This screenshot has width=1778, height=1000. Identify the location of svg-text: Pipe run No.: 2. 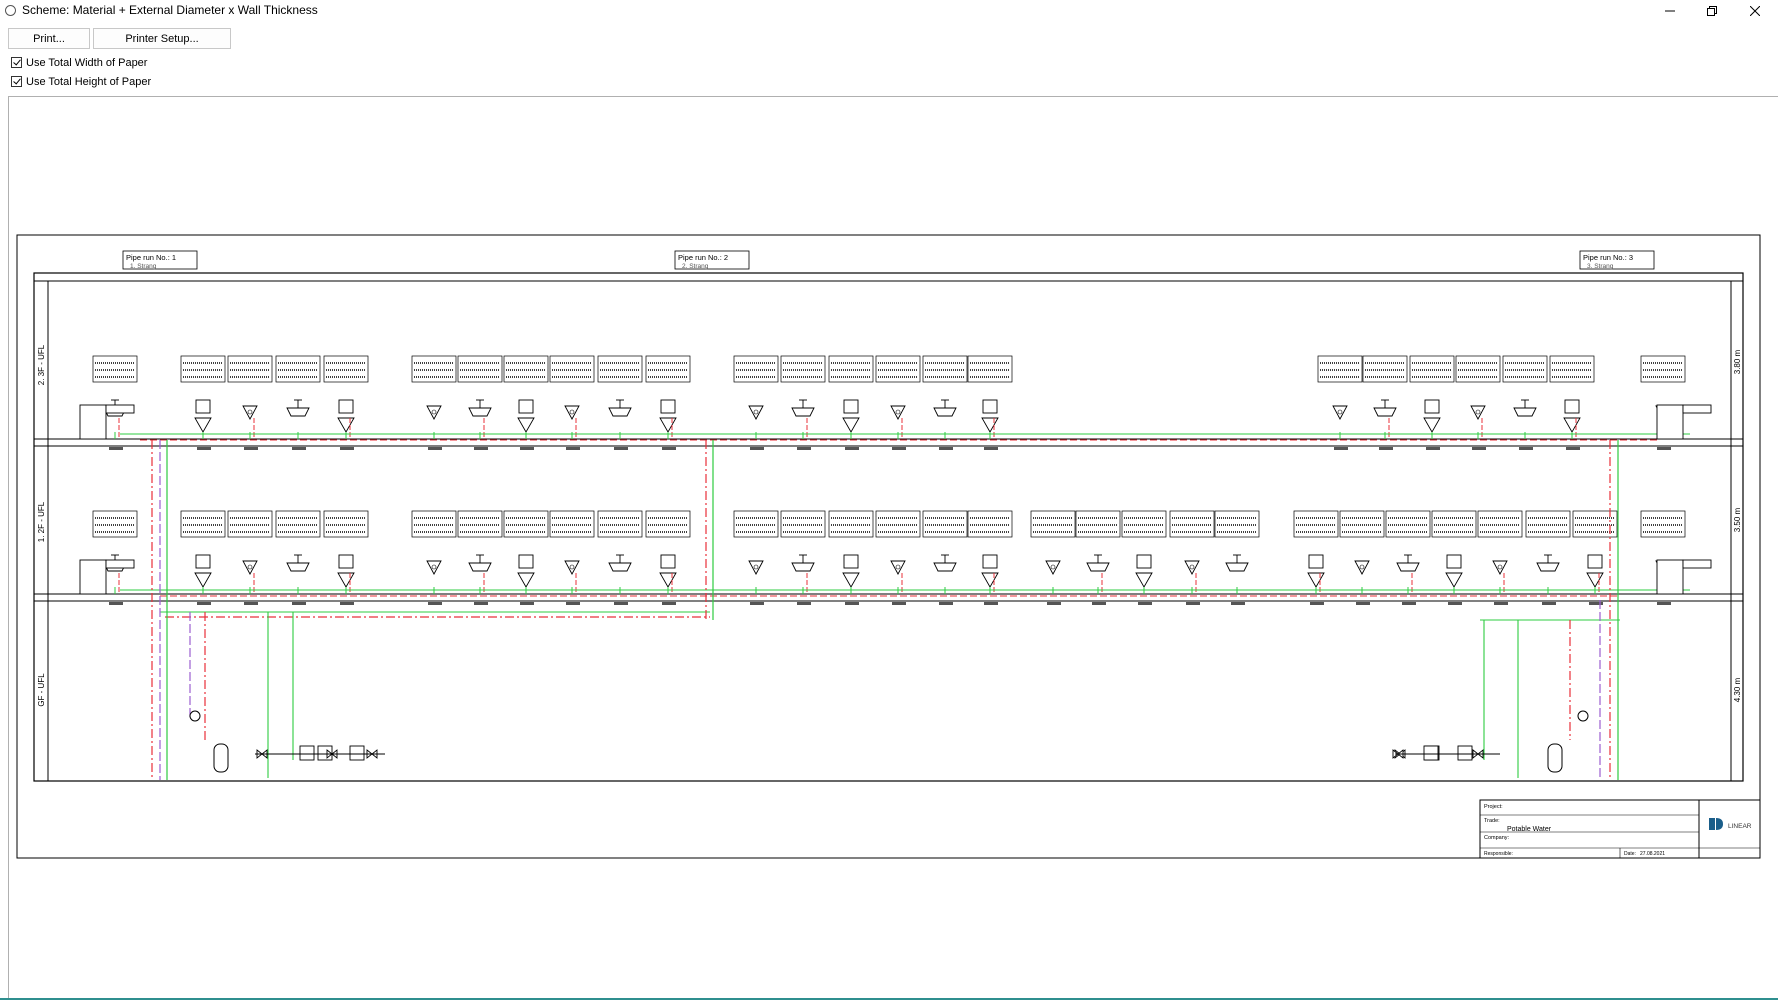
(703, 257).